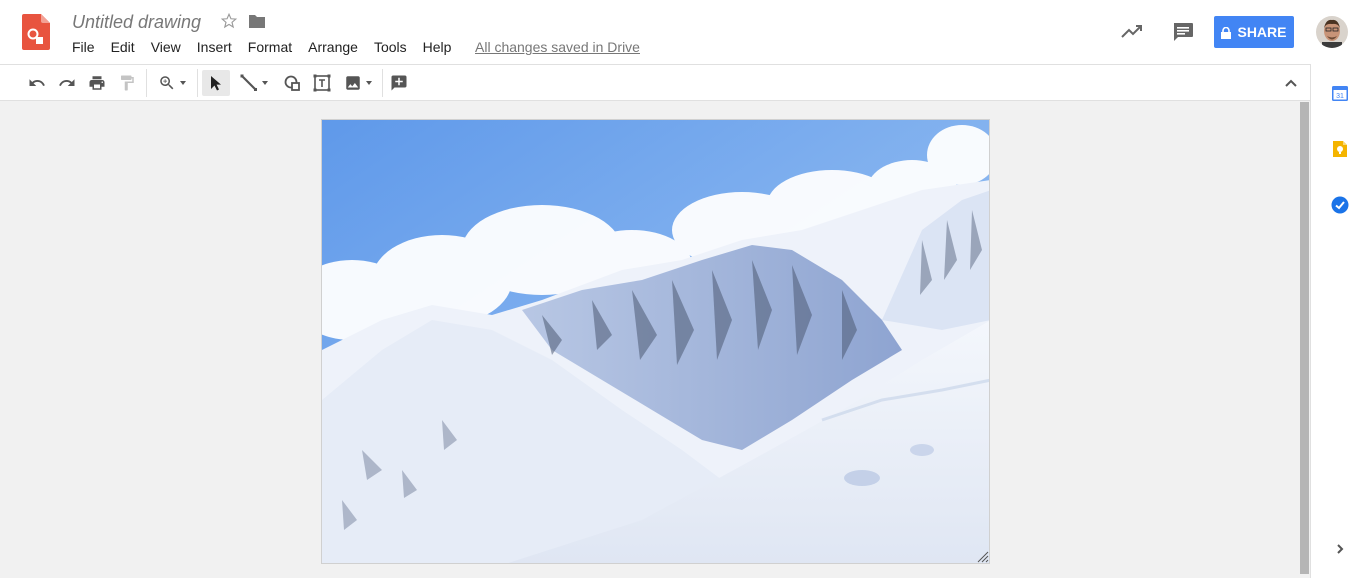  What do you see at coordinates (166, 47) in the screenshot?
I see `menu-view: View` at bounding box center [166, 47].